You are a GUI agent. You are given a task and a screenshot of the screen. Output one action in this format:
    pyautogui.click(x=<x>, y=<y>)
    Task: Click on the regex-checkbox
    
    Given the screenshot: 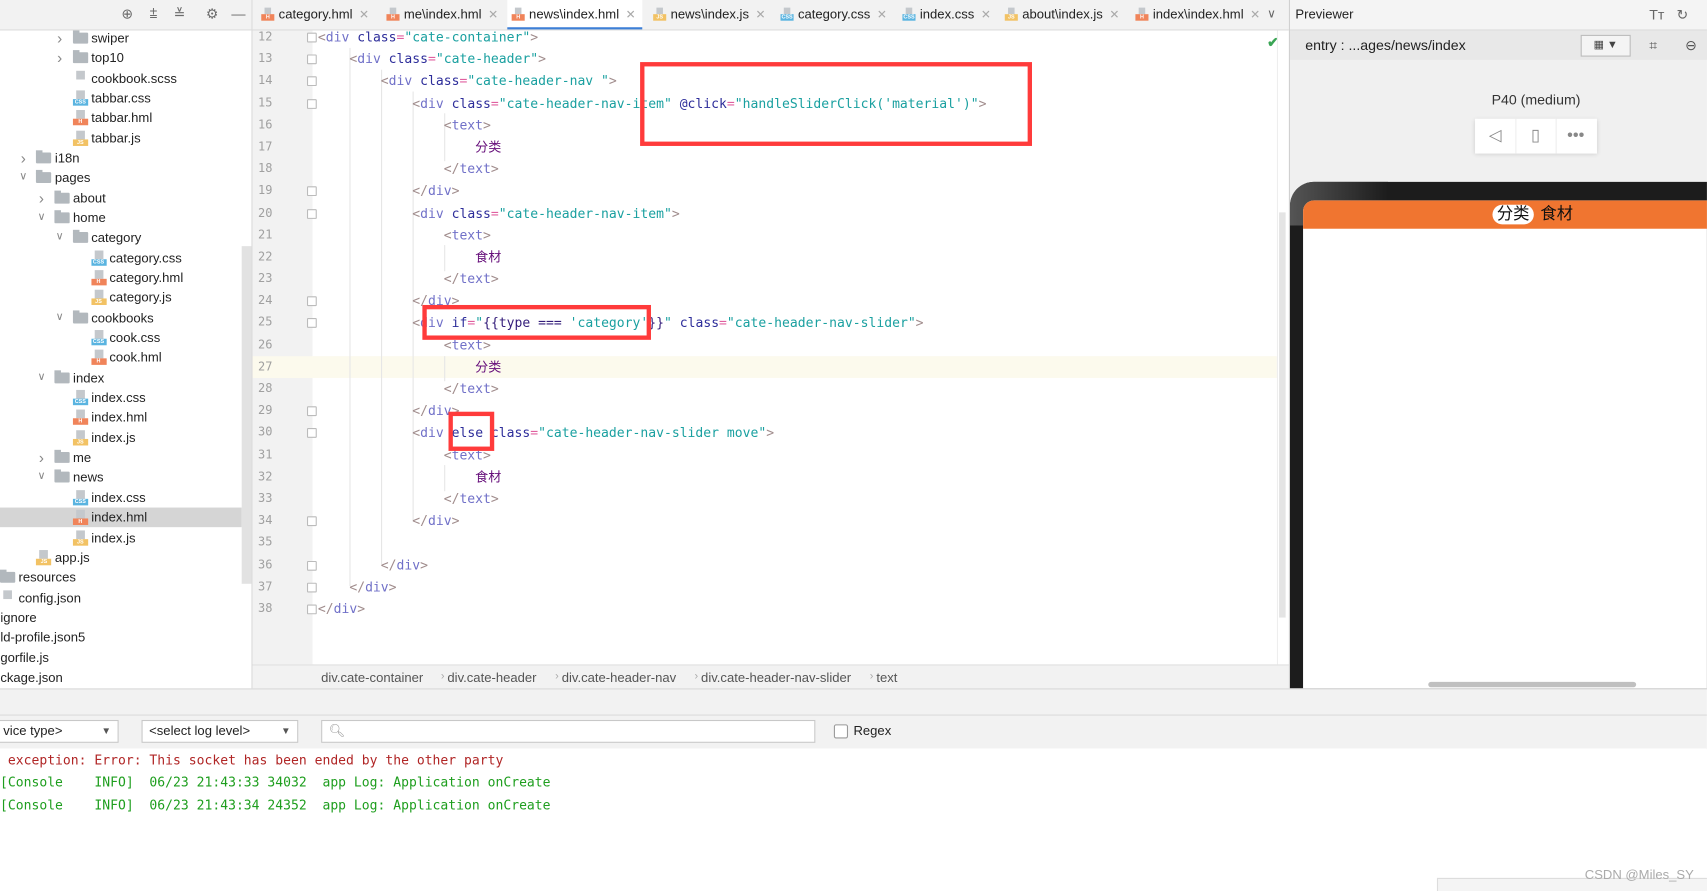 What is the action you would take?
    pyautogui.click(x=841, y=731)
    